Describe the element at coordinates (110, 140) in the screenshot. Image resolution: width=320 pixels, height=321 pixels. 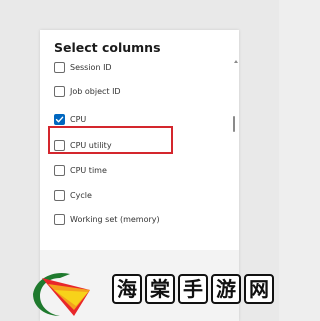
I see `highlight-annotation` at that location.